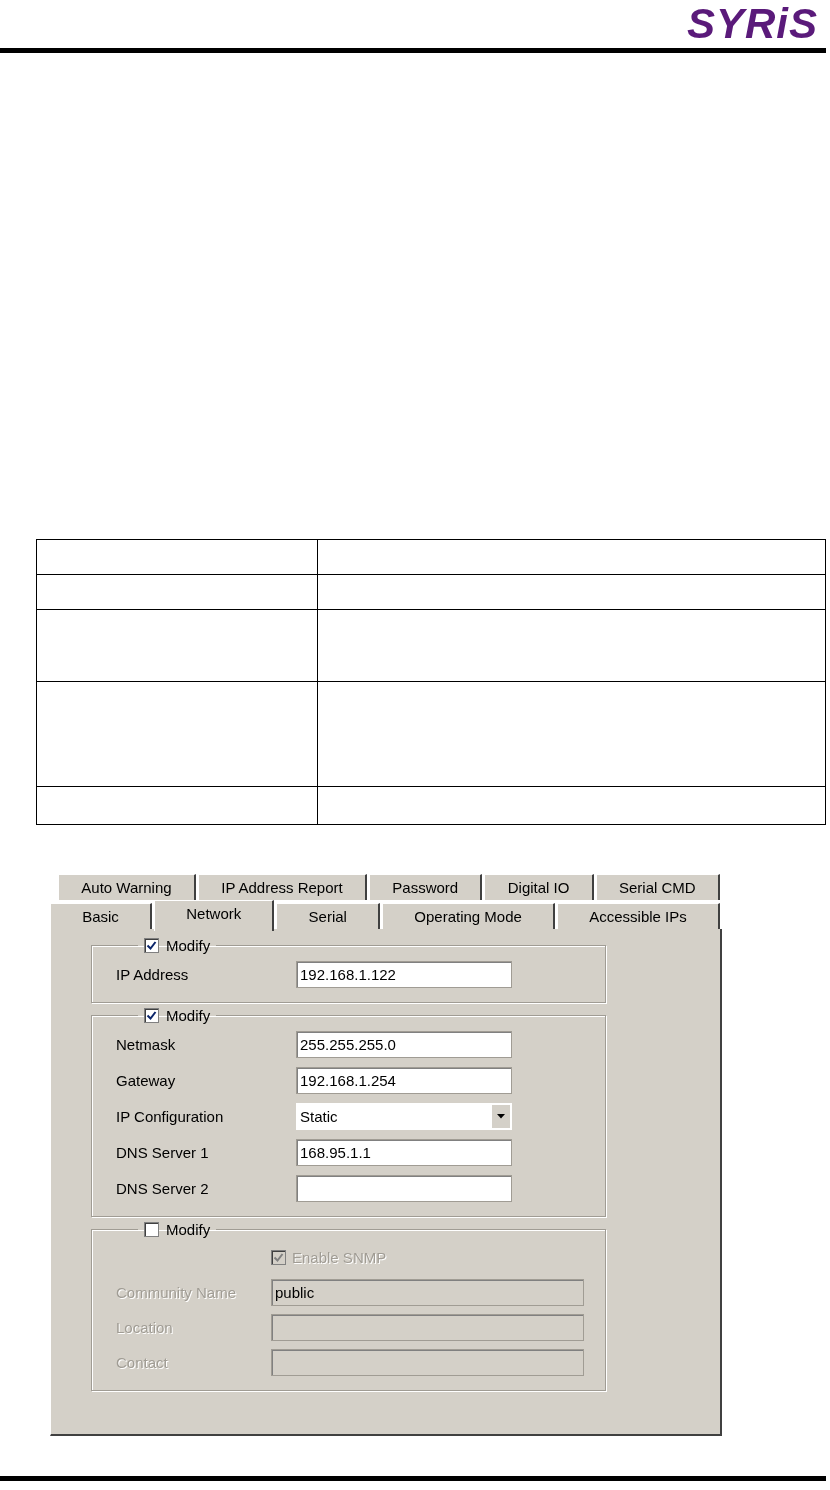  I want to click on tab: Basic, so click(101, 916).